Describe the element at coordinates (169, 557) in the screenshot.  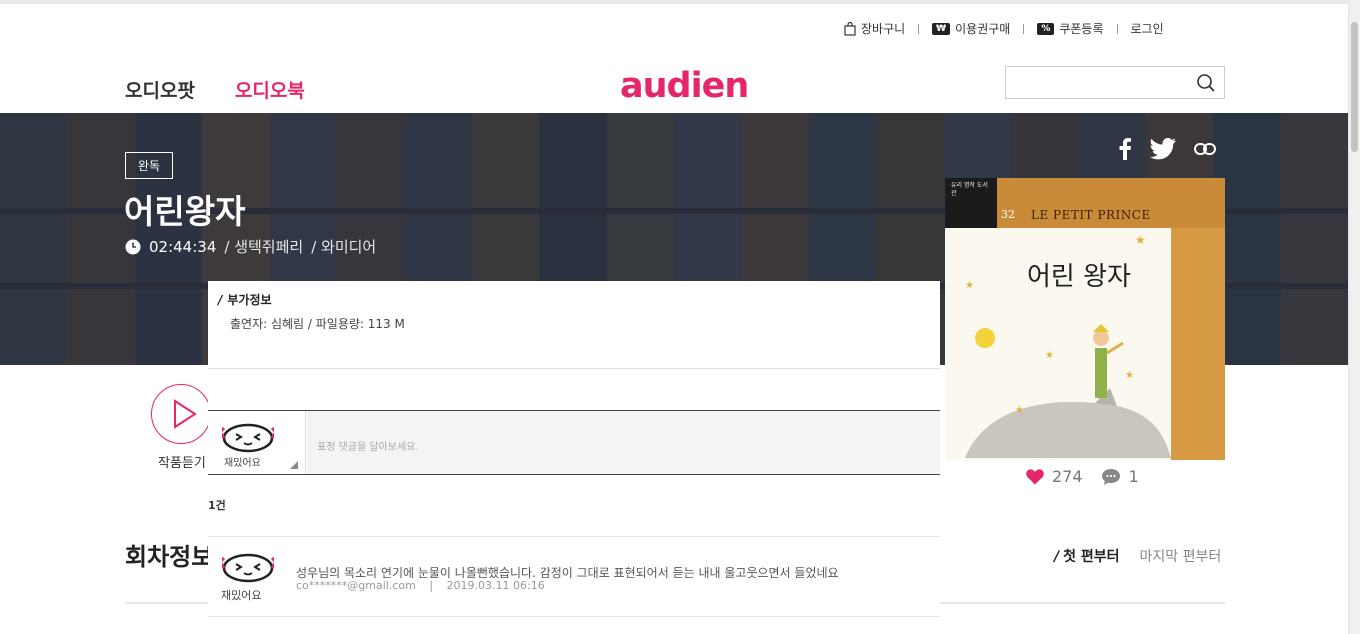
I see `episodes-title: 회차정보` at that location.